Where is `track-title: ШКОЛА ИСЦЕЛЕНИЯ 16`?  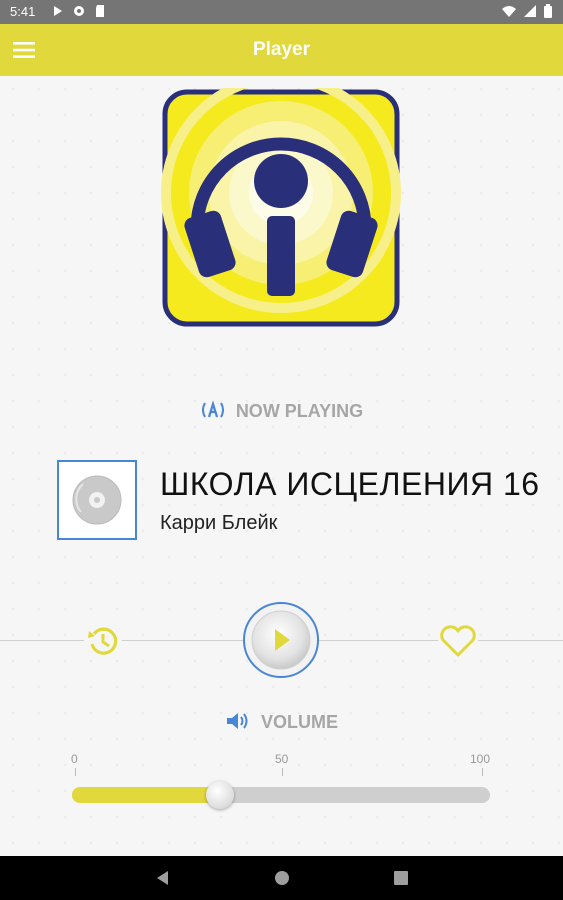
track-title: ШКОЛА ИСЦЕЛЕНИЯ 16 is located at coordinates (350, 484).